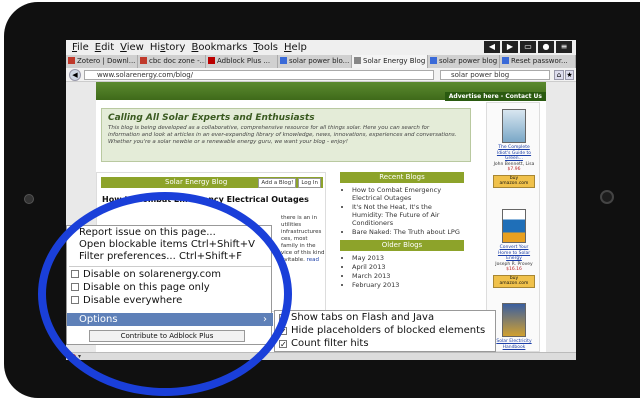 This screenshot has height=400, width=640. Describe the element at coordinates (283, 344) in the screenshot. I see `checkbox-checked: ✓` at that location.